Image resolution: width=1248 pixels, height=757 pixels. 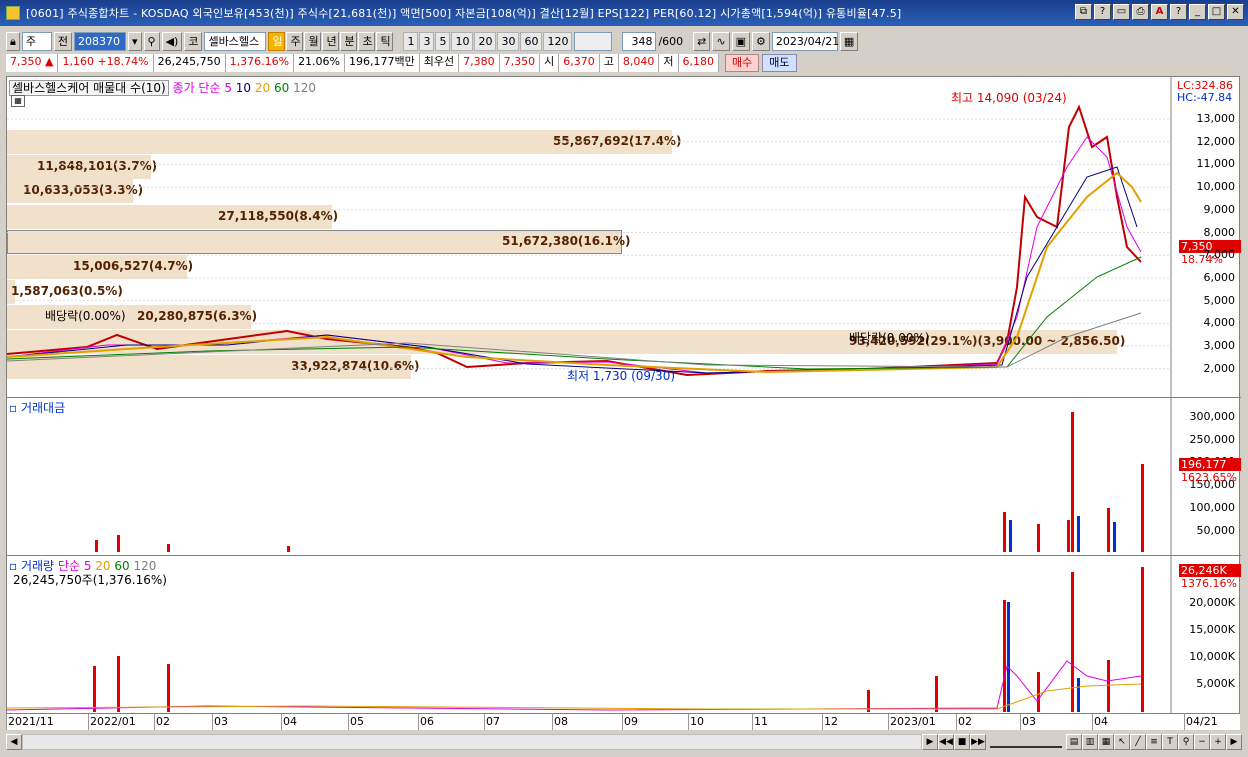 What do you see at coordinates (671, 41) in the screenshot?
I see `bar-total: /600` at bounding box center [671, 41].